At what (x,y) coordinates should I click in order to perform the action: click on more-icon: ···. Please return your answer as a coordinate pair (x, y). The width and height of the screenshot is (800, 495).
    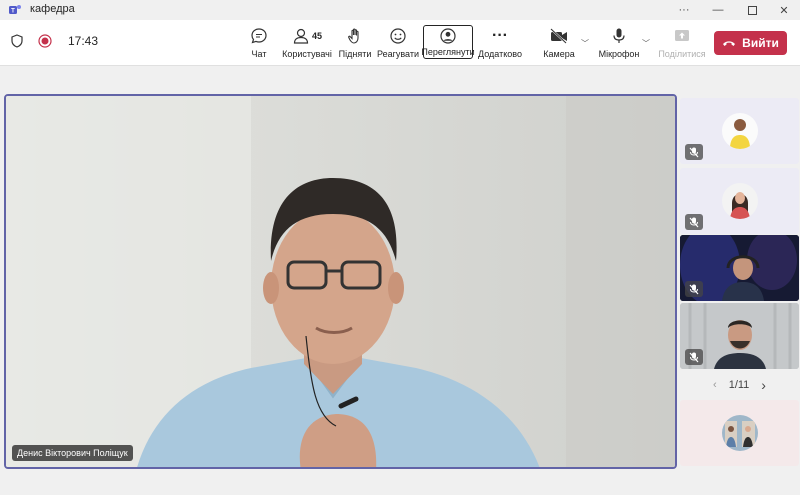
    Looking at the image, I should click on (684, 10).